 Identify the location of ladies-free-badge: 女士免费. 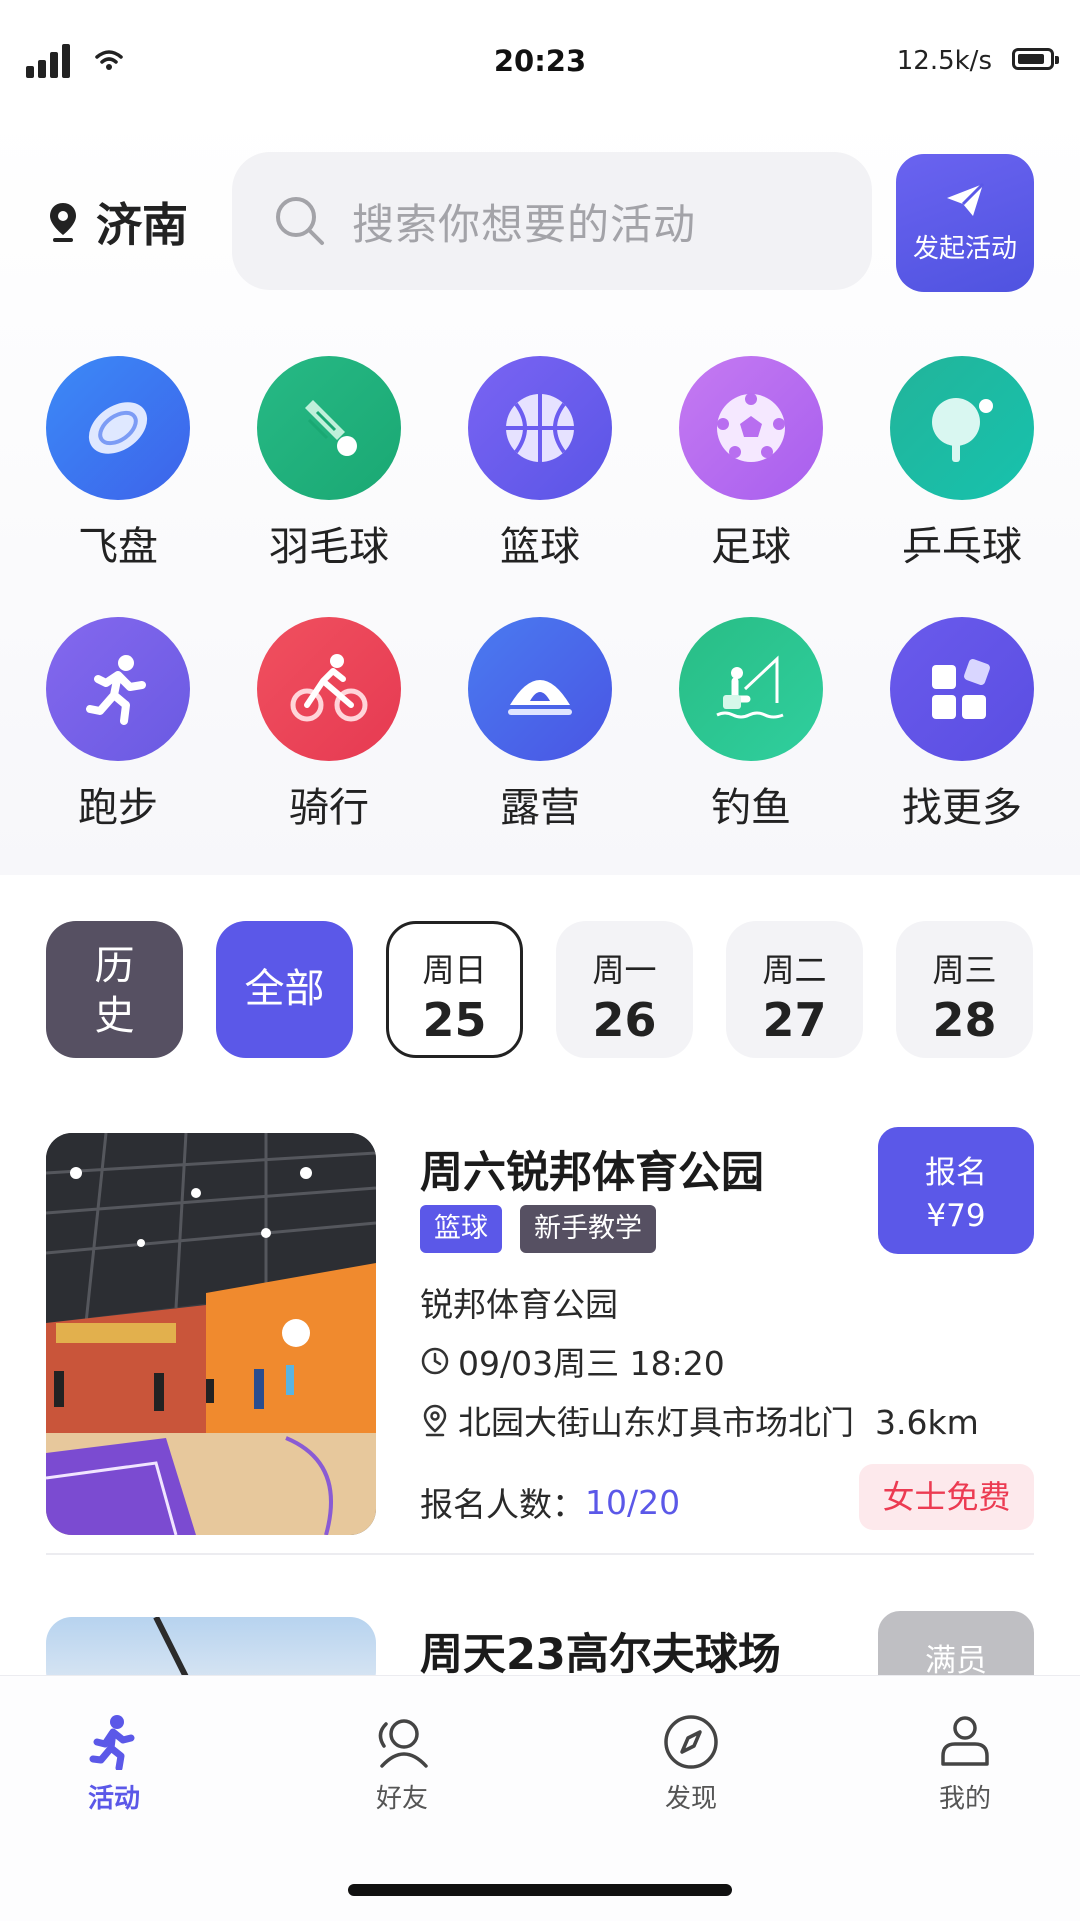
(946, 1497).